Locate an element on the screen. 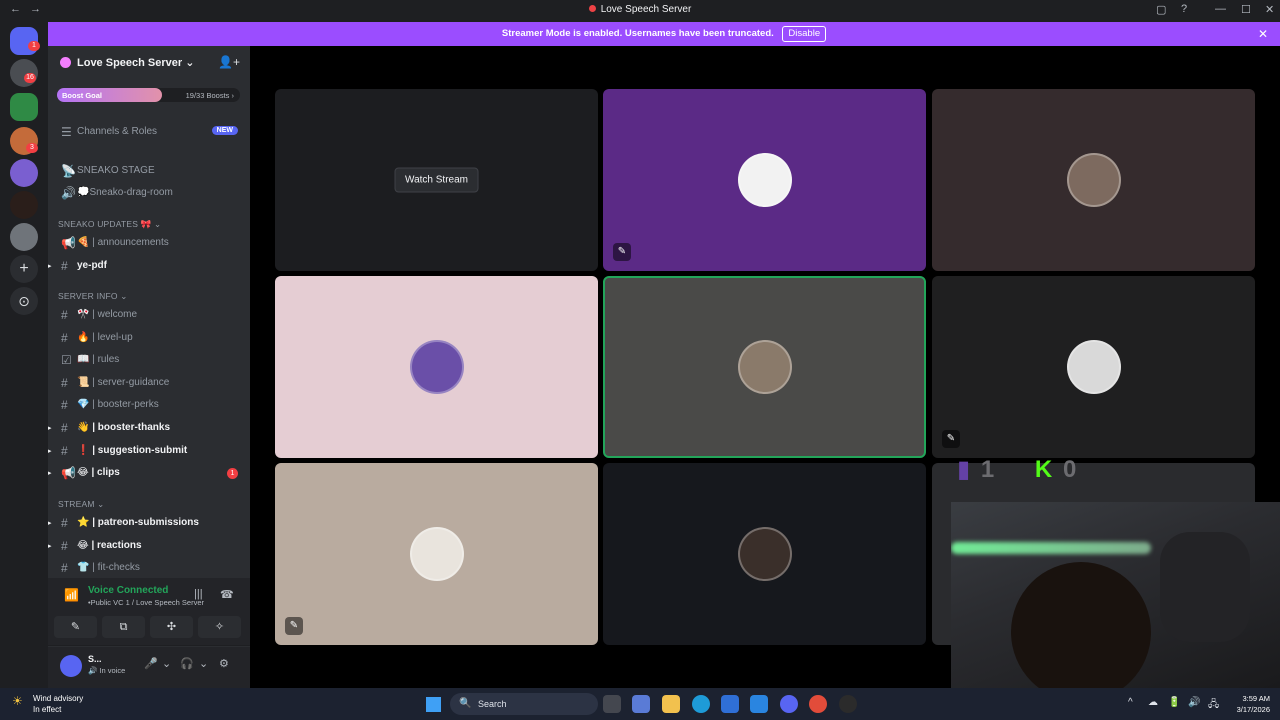  weather-icon: ☀ is located at coordinates (17, 701).